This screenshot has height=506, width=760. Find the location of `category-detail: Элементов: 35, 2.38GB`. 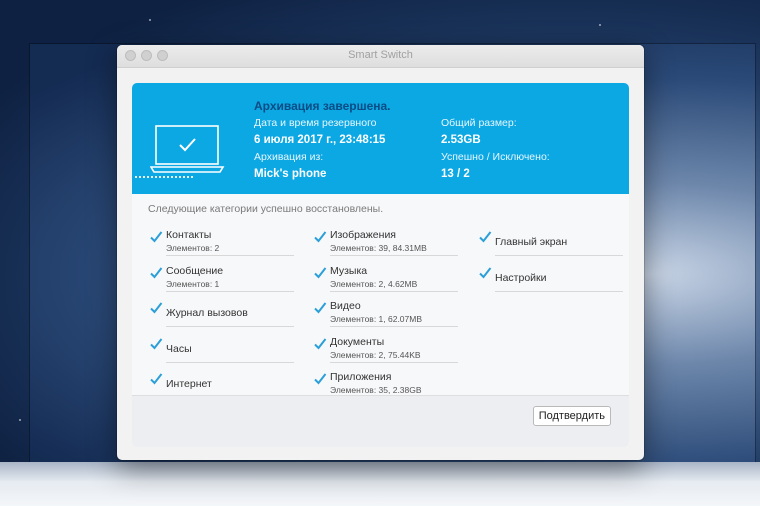

category-detail: Элементов: 35, 2.38GB is located at coordinates (376, 390).